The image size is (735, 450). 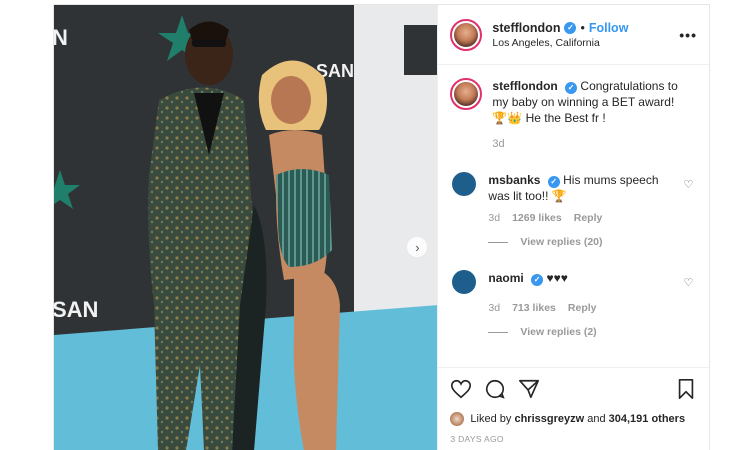 I want to click on more-options-button: •••, so click(x=688, y=35).